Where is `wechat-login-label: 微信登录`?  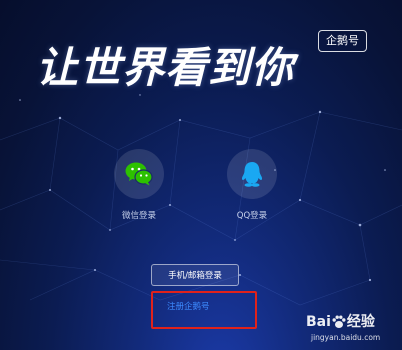
wechat-login-label: 微信登录 is located at coordinates (138, 216).